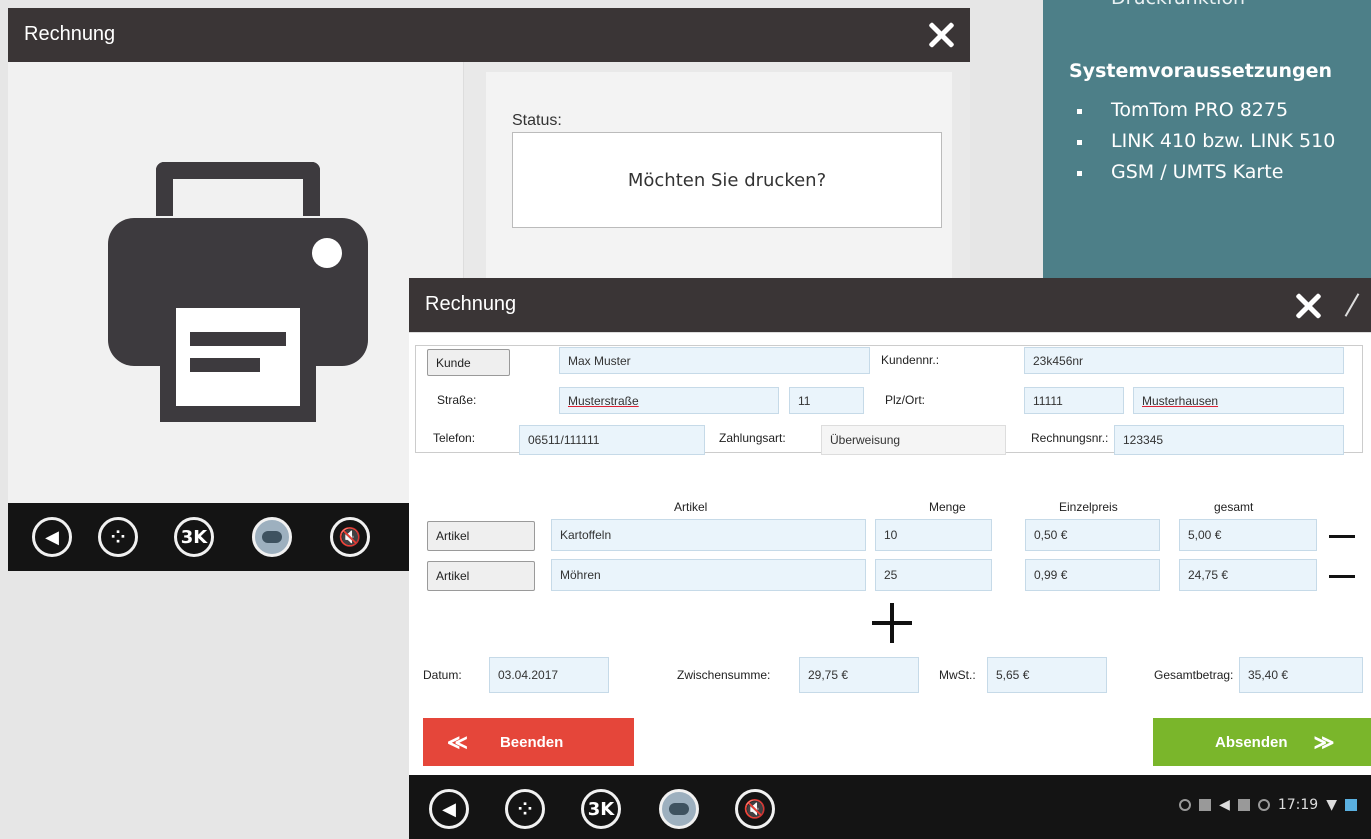 This screenshot has height=839, width=1371. I want to click on absenden-label: Absenden, so click(1251, 742).